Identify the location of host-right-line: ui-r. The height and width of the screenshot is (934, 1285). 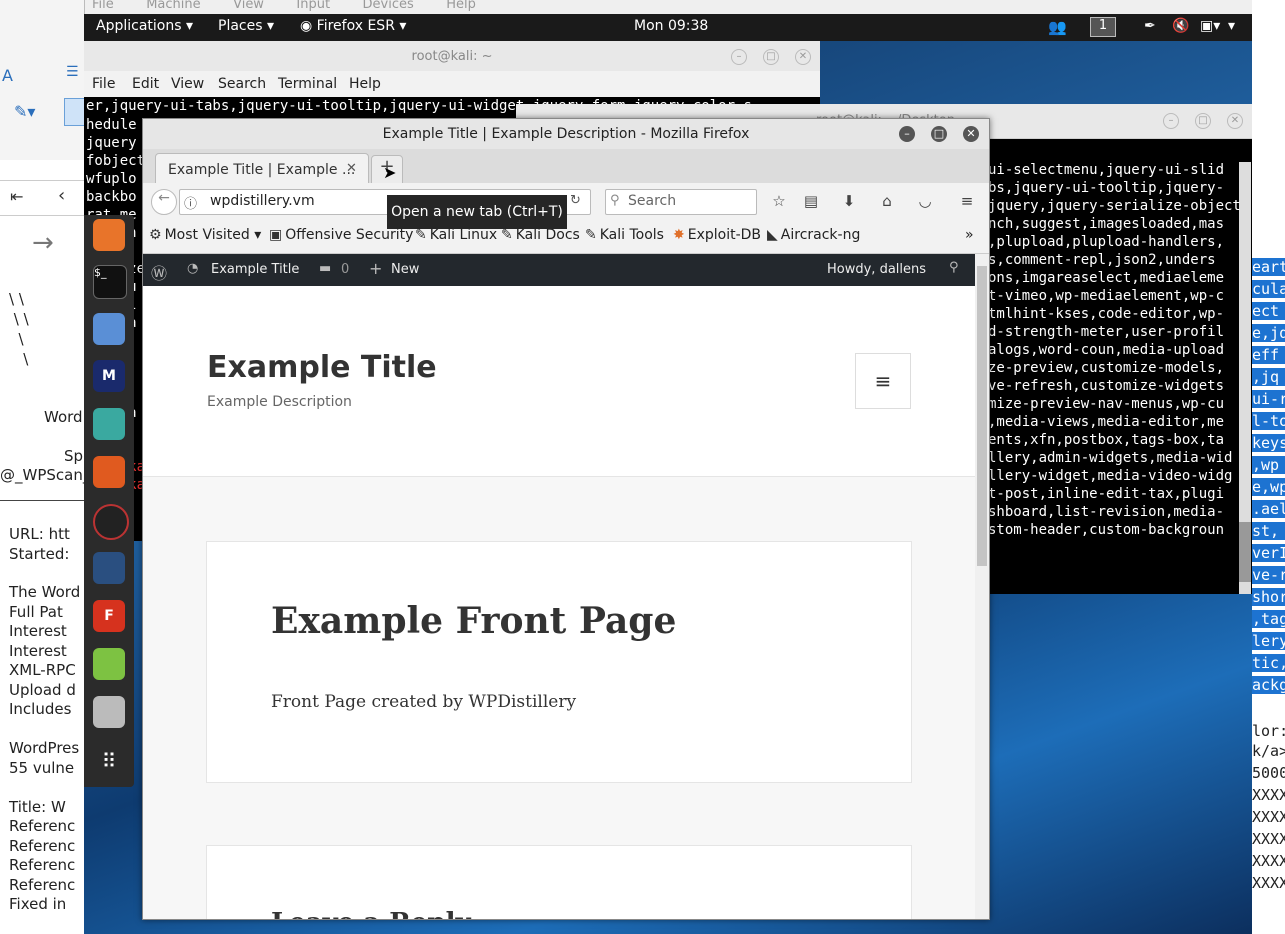
(1268, 399).